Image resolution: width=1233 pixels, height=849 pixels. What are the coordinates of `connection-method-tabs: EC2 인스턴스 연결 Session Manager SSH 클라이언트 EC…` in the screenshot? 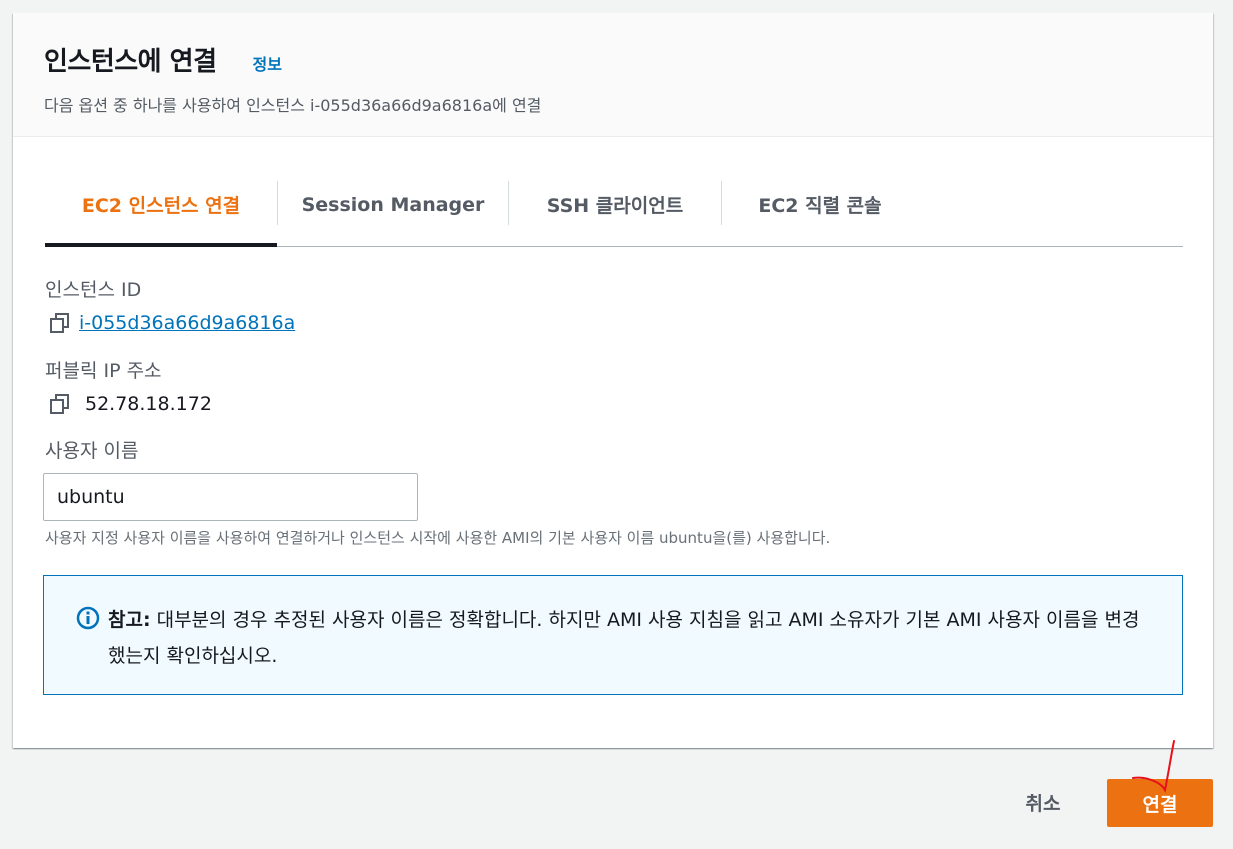 It's located at (614, 214).